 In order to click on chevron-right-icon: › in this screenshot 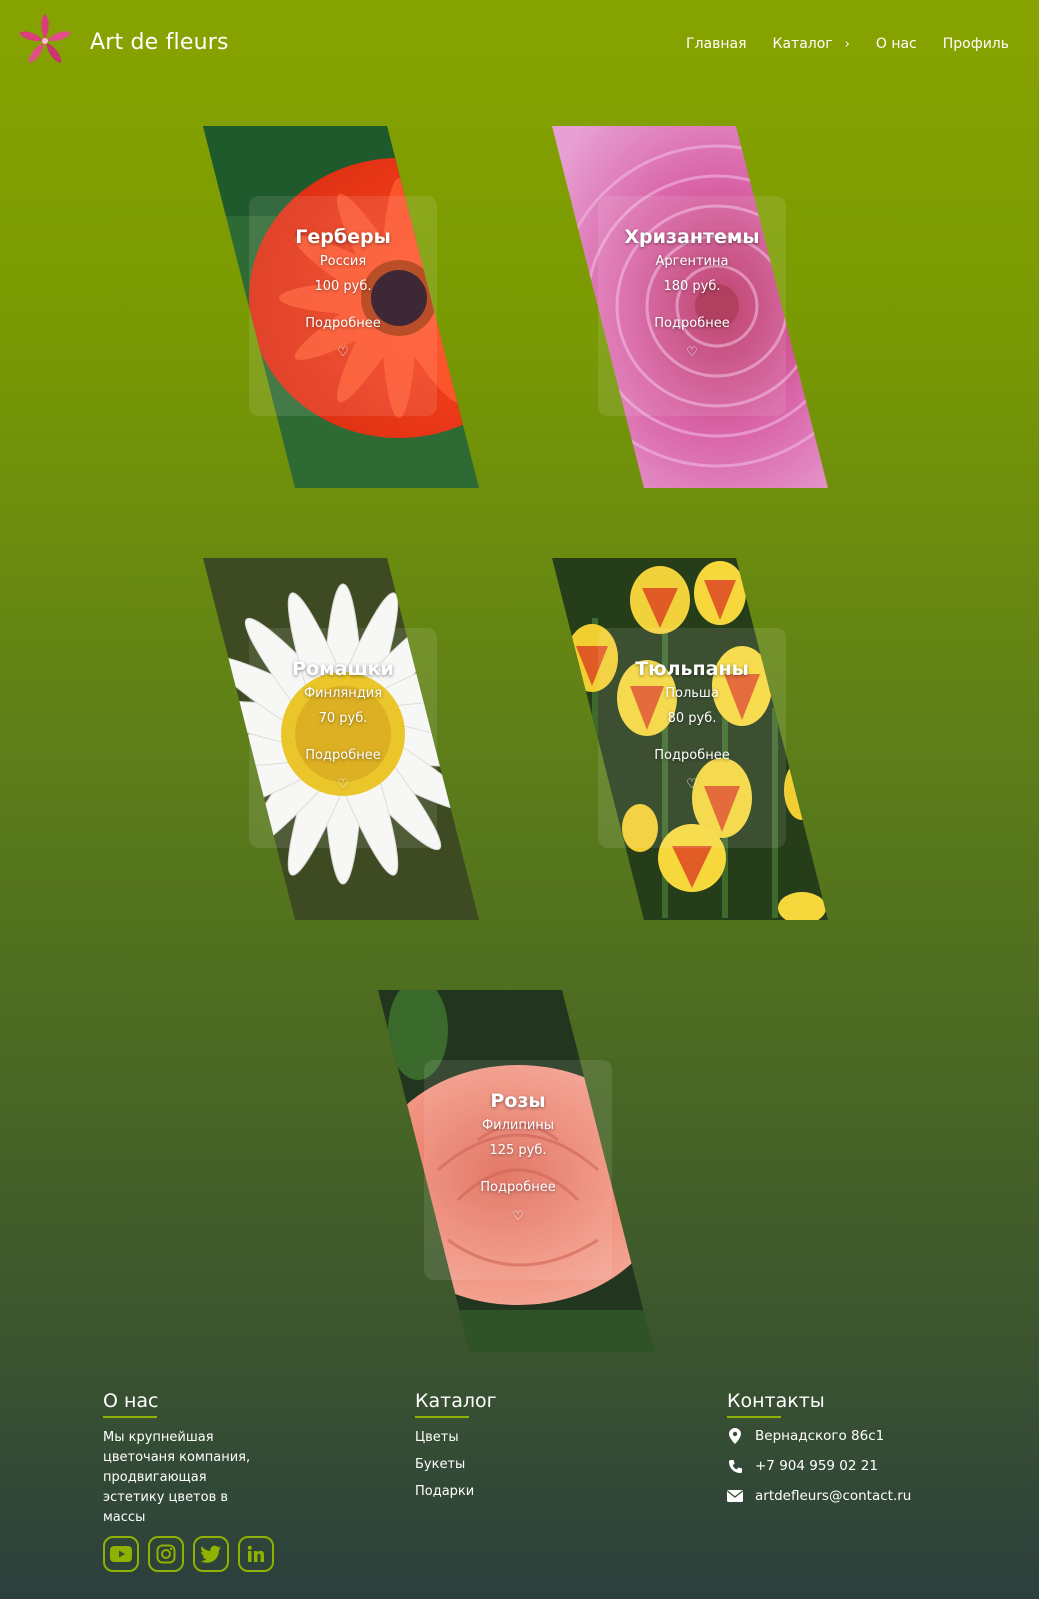, I will do `click(847, 44)`.